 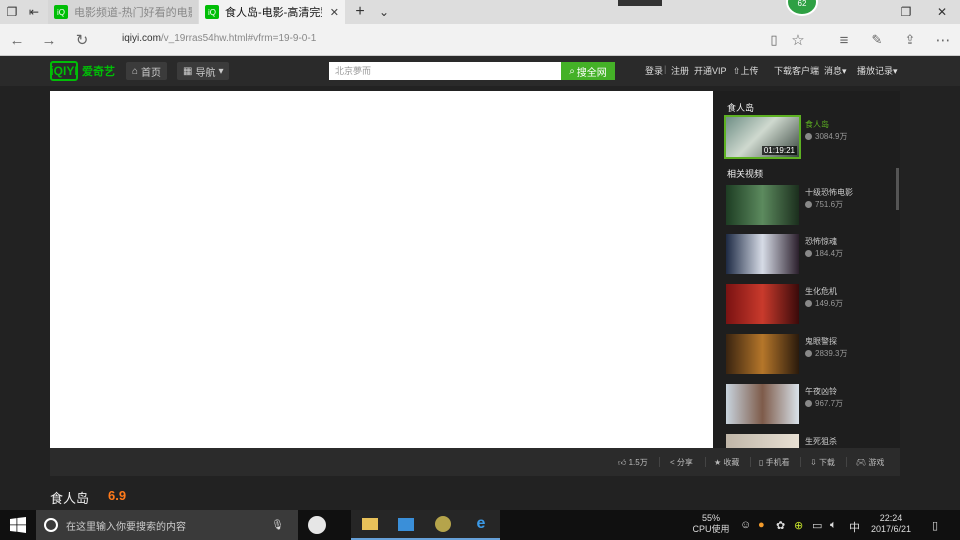 I want to click on related-video-item: 十级恐怖电影 751.6万, so click(x=806, y=205).